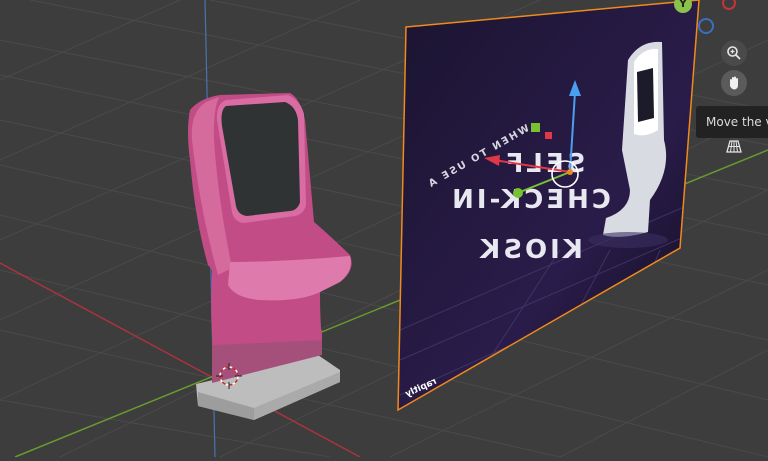  I want to click on y-axis-label: Y, so click(683, 5).